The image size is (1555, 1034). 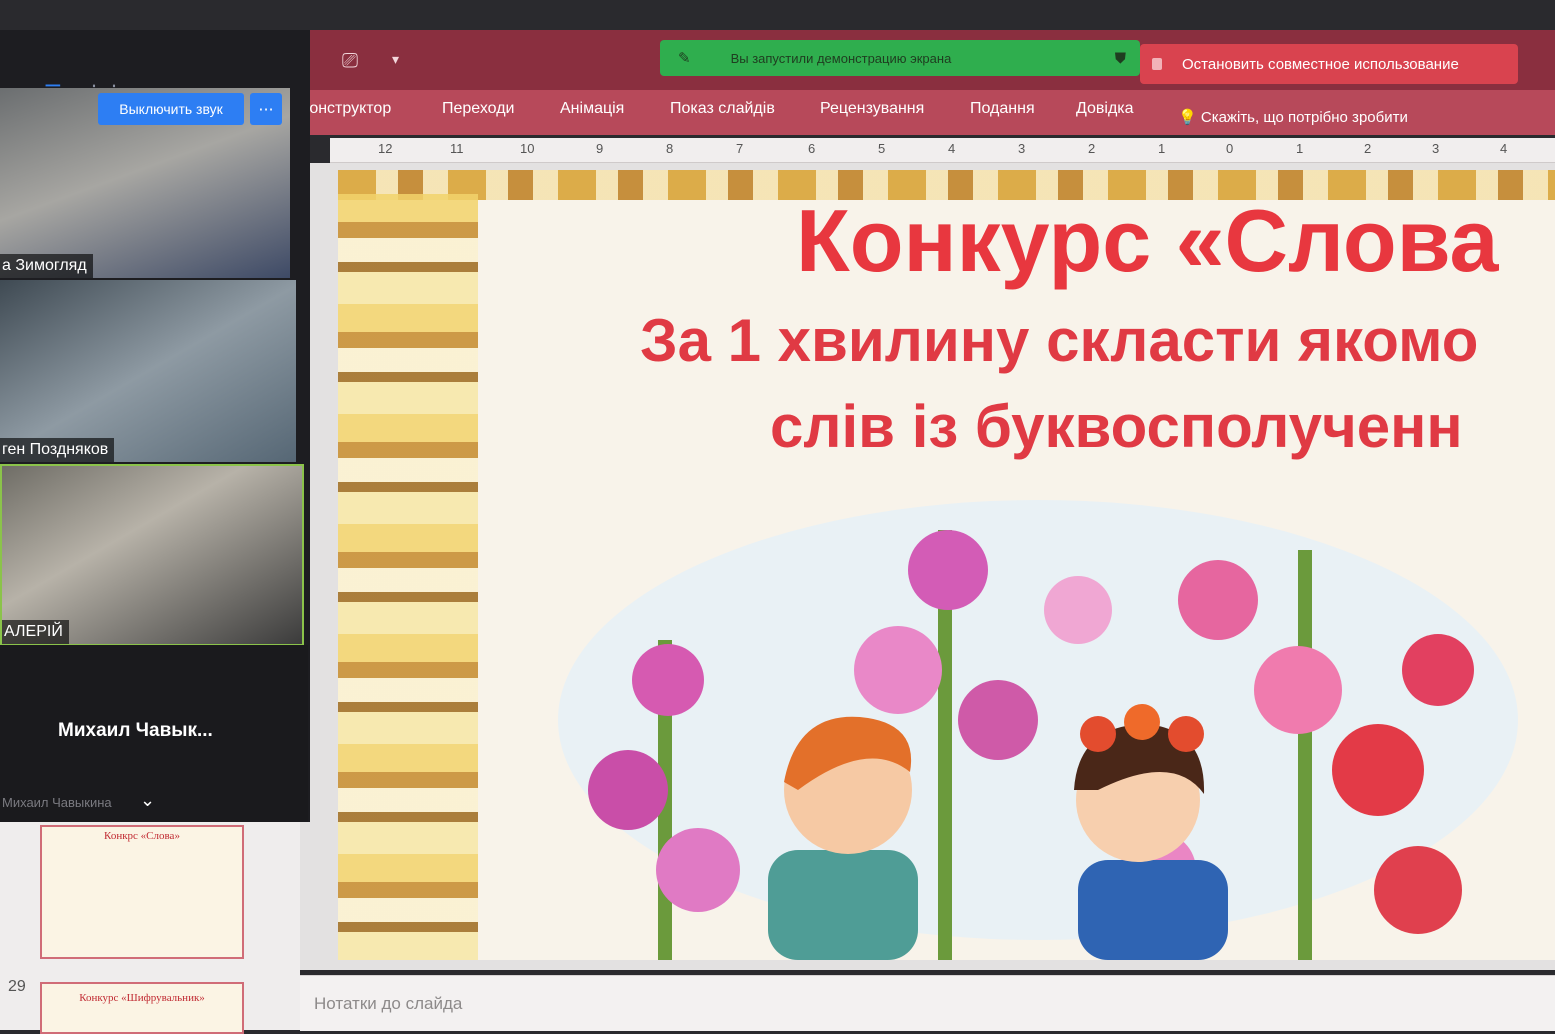 I want to click on notes-placeholder: Нотатки до слайда, so click(x=388, y=1003).